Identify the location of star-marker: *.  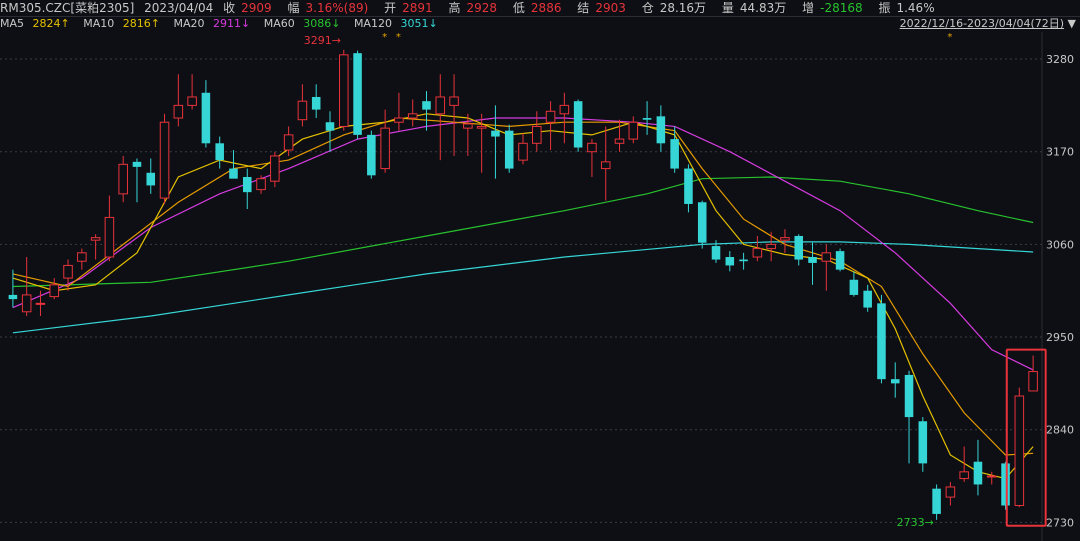
(949, 37).